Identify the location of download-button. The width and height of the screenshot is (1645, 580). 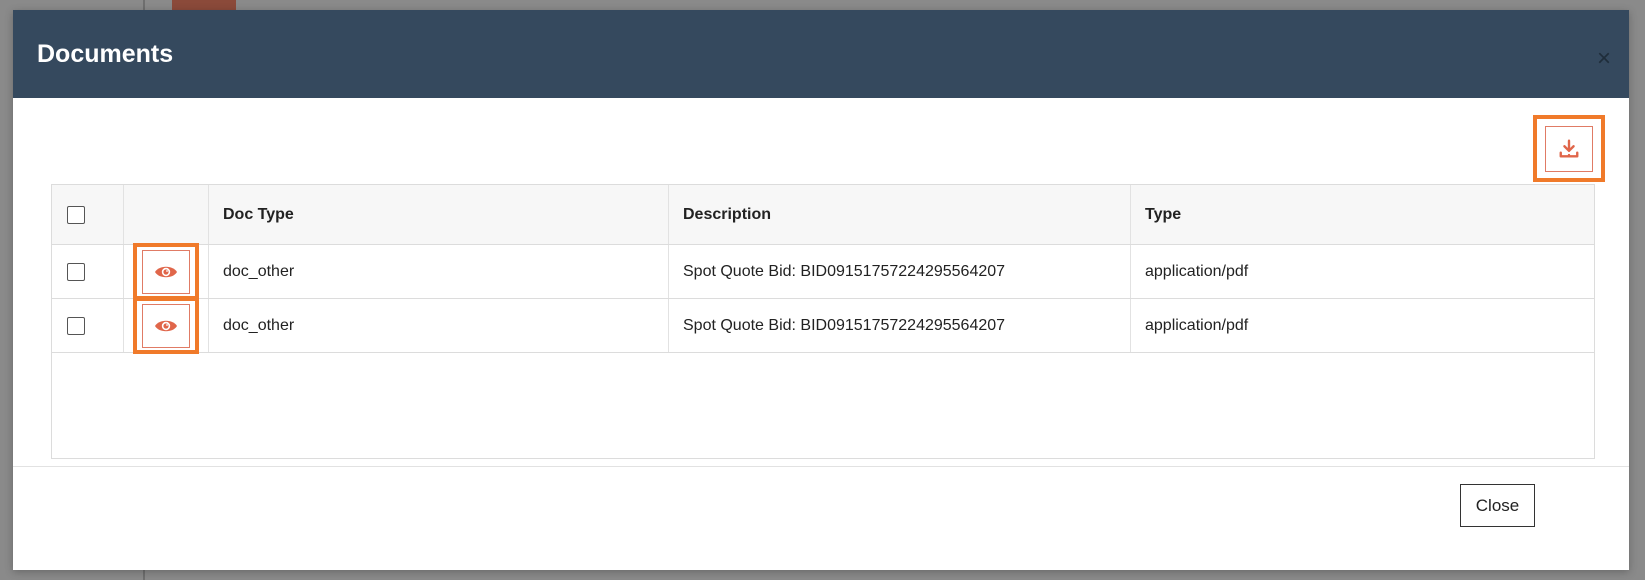
(1569, 148).